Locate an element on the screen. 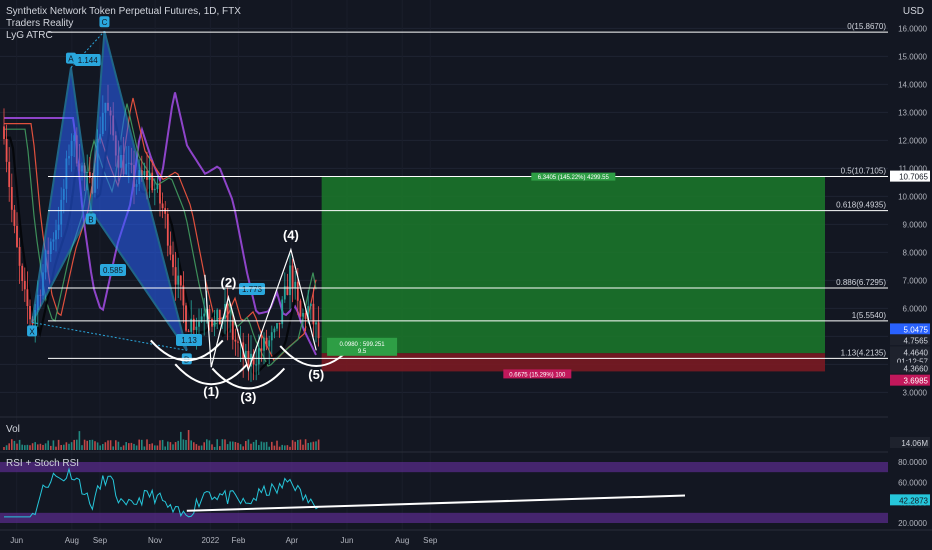  time-tick: Jun is located at coordinates (347, 540).